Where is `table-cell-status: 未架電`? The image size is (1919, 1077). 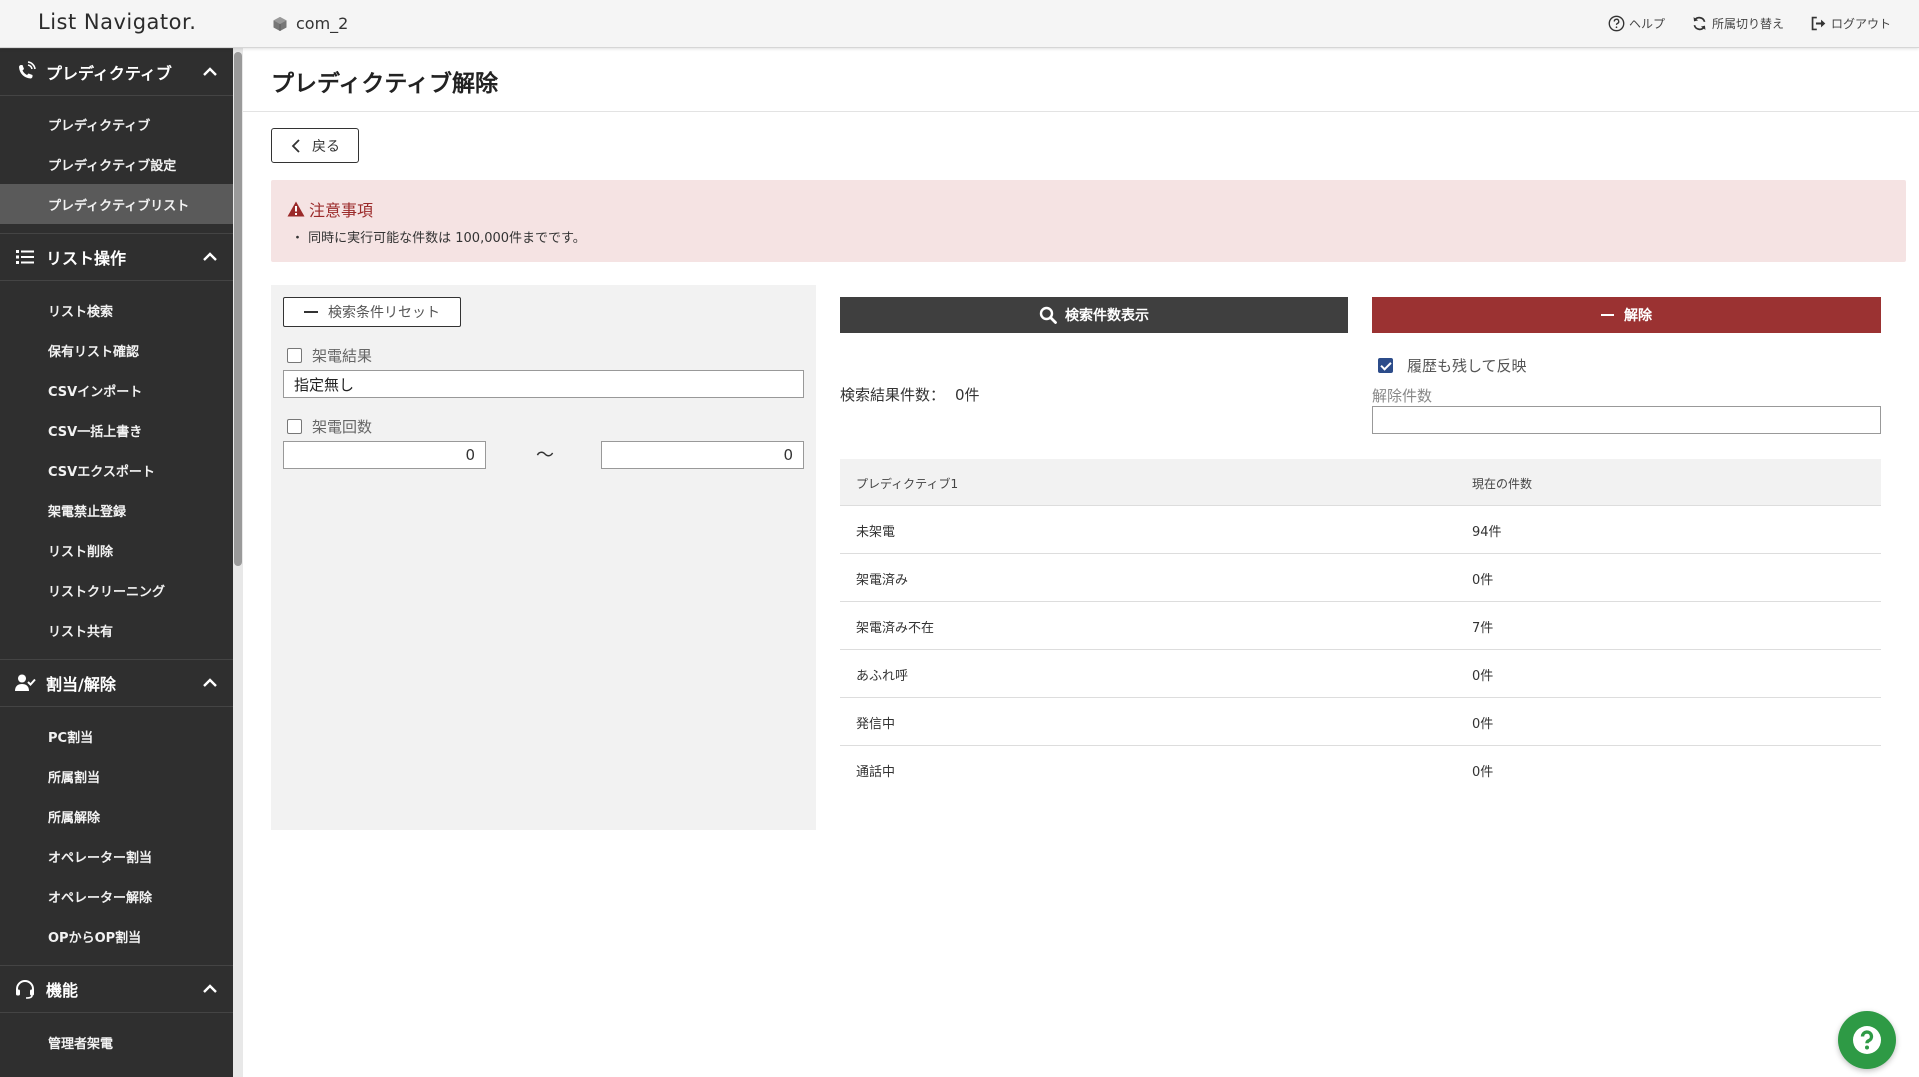 table-cell-status: 未架電 is located at coordinates (876, 532).